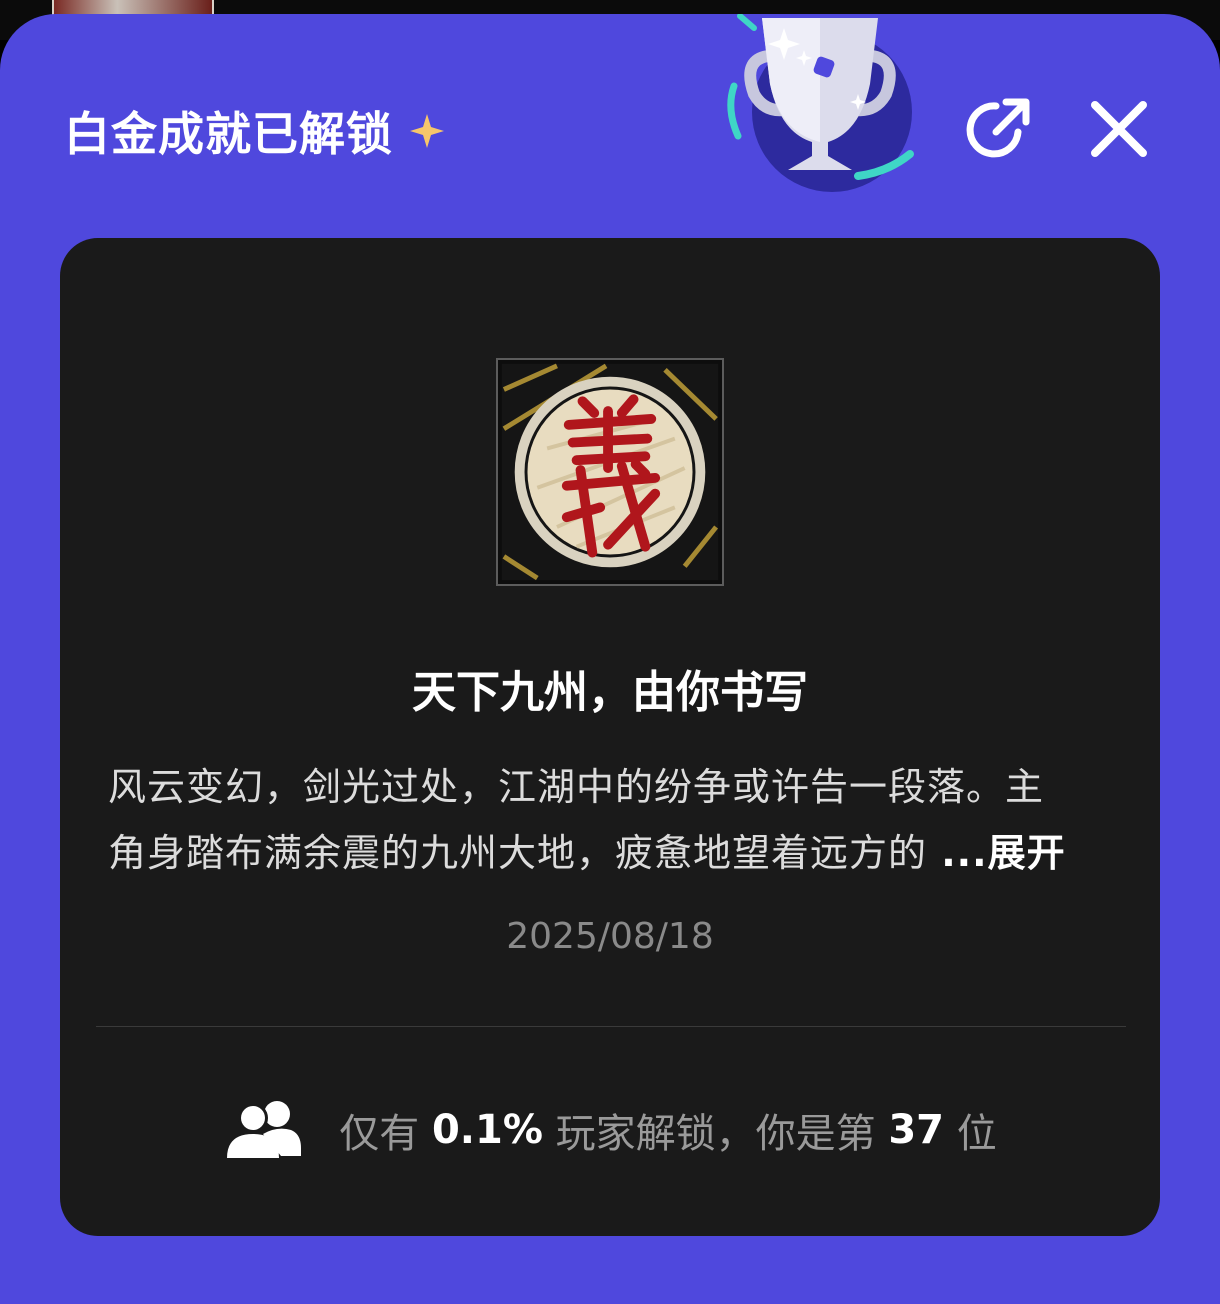  I want to click on achievement-badge-image, so click(610, 472).